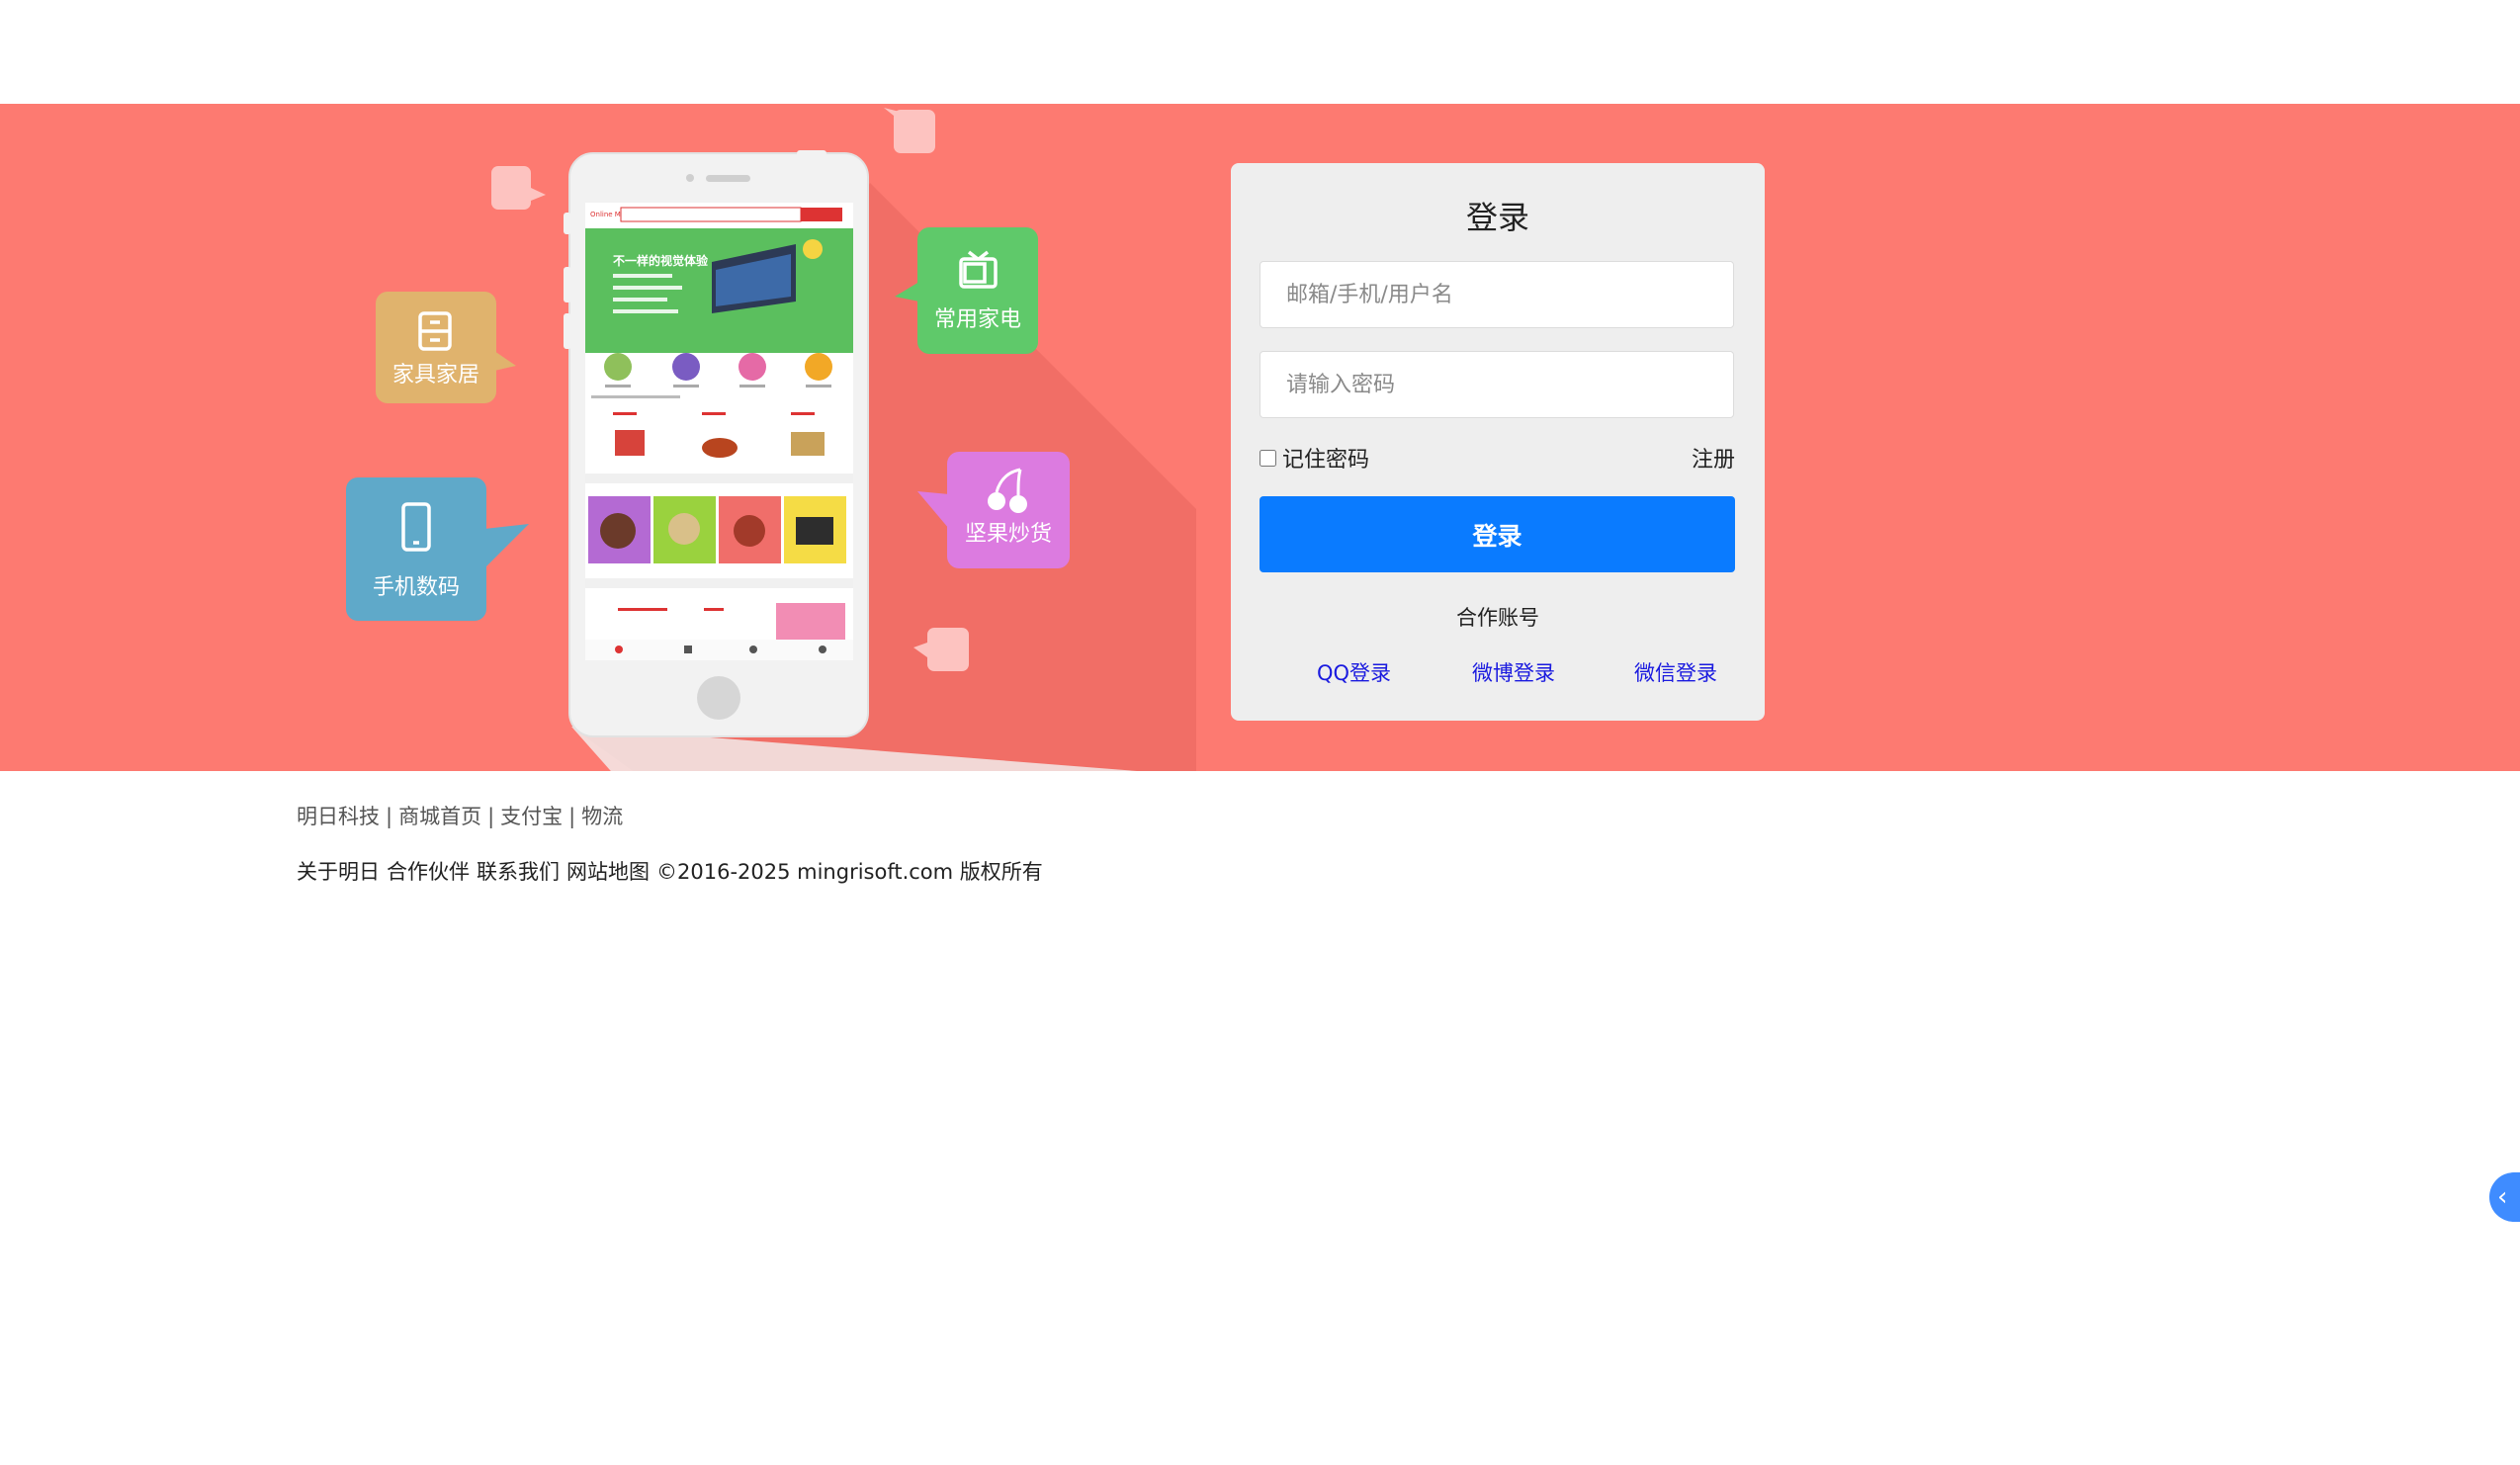 The height and width of the screenshot is (1465, 2520). Describe the element at coordinates (416, 587) in the screenshot. I see `category-label-digital: 手机数码` at that location.